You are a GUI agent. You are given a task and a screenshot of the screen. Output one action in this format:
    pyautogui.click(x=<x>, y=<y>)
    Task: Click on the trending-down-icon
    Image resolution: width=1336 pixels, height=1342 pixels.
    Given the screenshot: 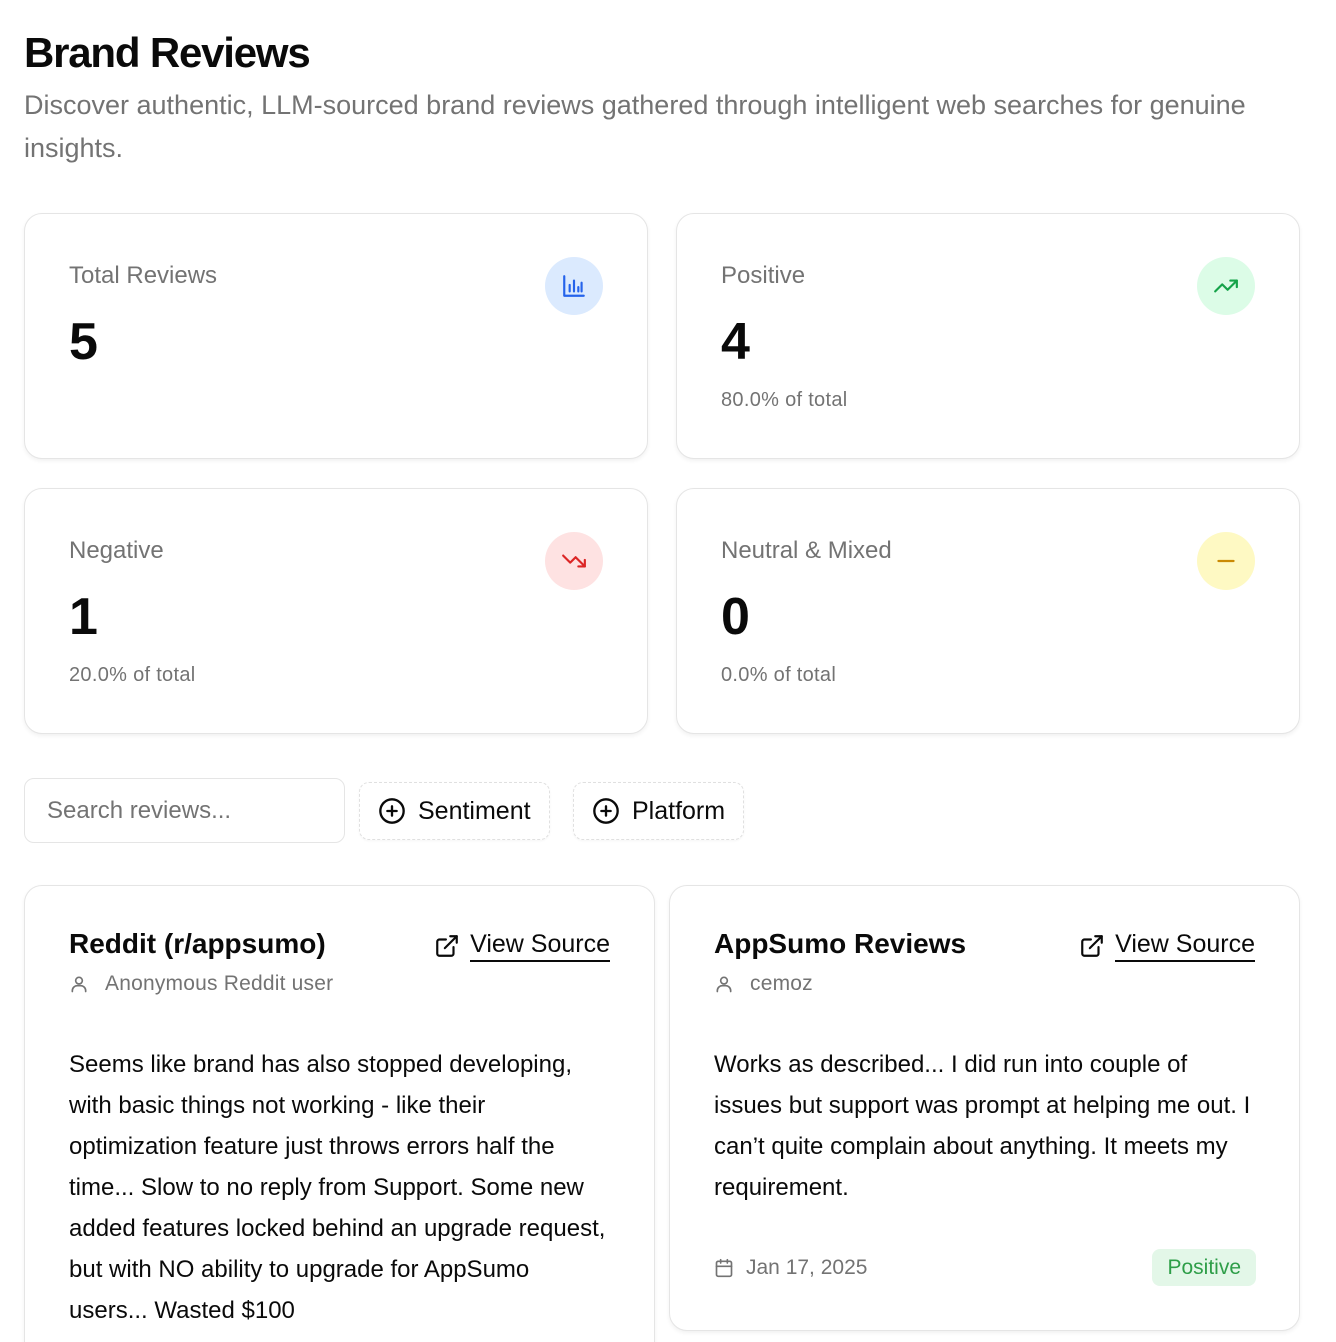 What is the action you would take?
    pyautogui.click(x=574, y=561)
    